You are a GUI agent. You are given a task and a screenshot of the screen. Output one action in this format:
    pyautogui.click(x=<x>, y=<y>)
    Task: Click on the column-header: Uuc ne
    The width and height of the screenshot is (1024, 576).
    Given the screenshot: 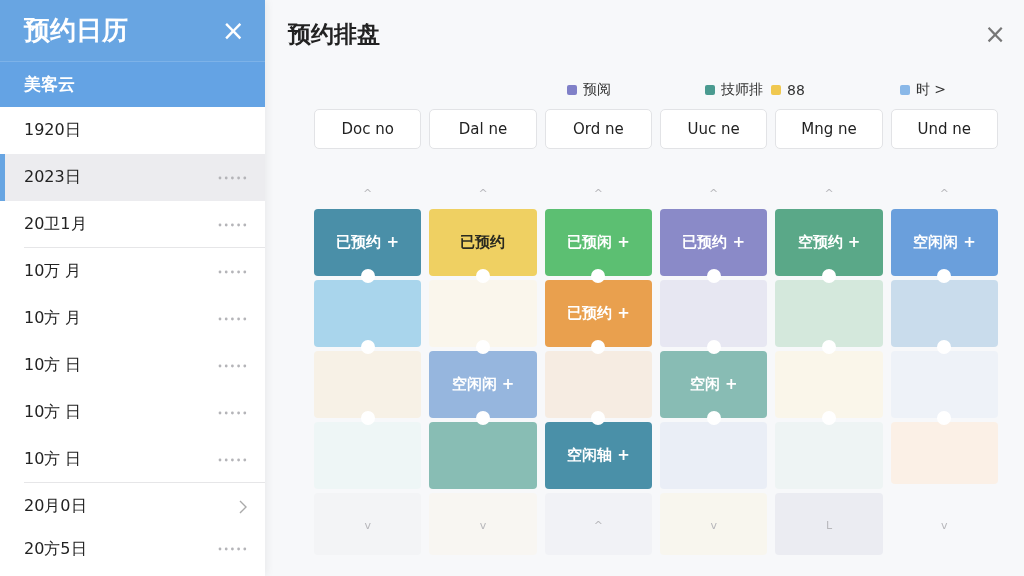 What is the action you would take?
    pyautogui.click(x=714, y=129)
    